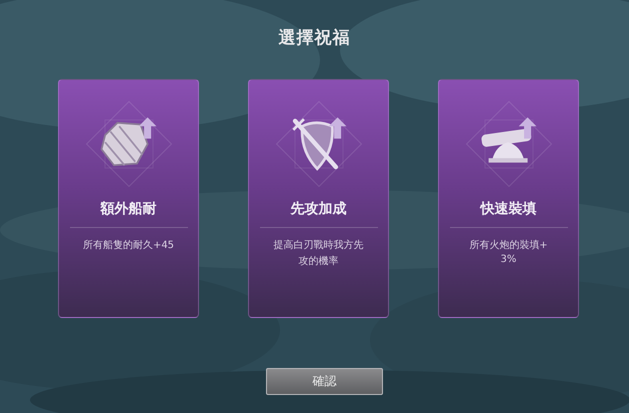 This screenshot has height=413, width=629. Describe the element at coordinates (128, 198) in the screenshot. I see `blessing-card: 額外船耐 所有船隻的耐久+45` at that location.